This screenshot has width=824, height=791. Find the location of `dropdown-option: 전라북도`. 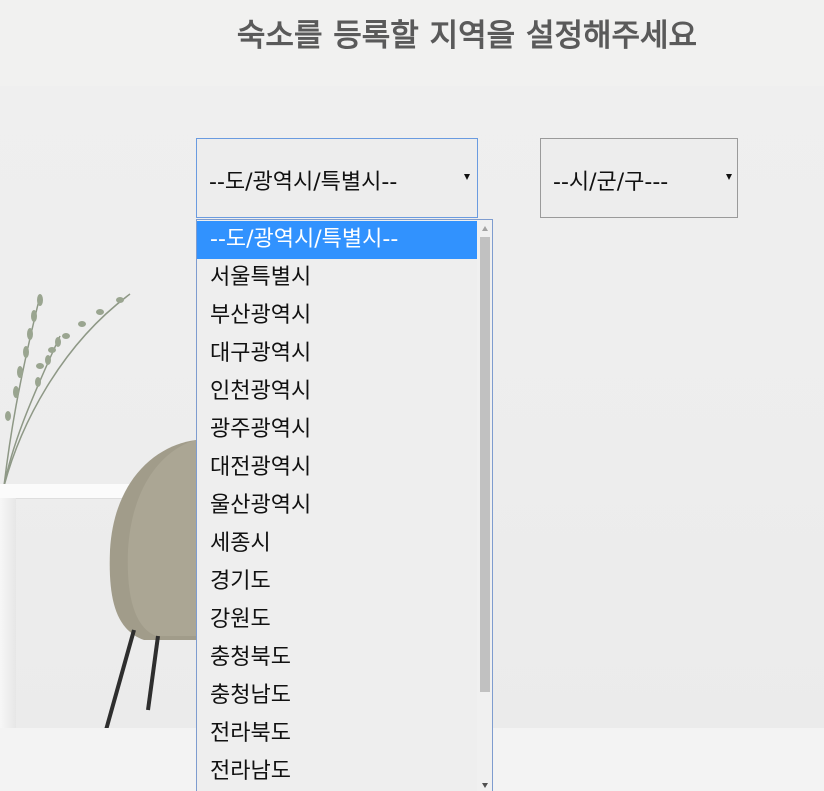

dropdown-option: 전라북도 is located at coordinates (337, 734).